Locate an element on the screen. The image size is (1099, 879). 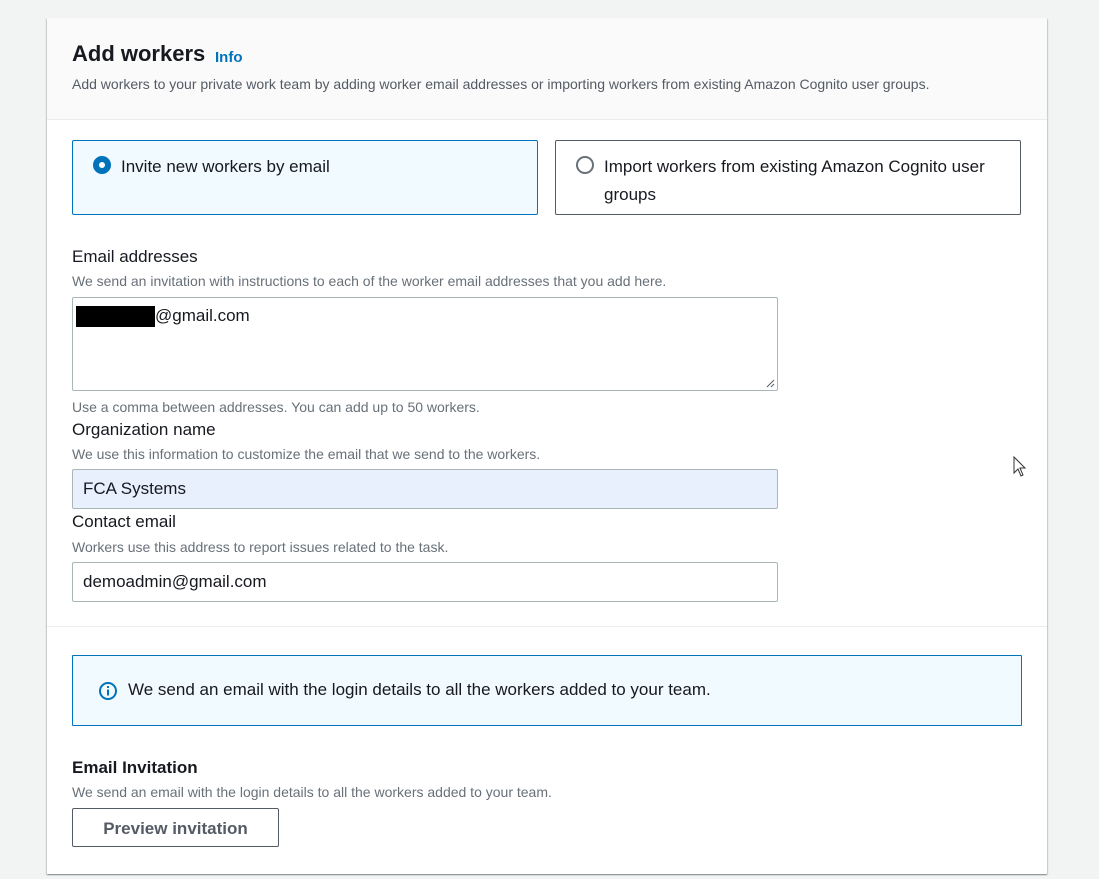
email-invitation-title: Email Invitation is located at coordinates (135, 767).